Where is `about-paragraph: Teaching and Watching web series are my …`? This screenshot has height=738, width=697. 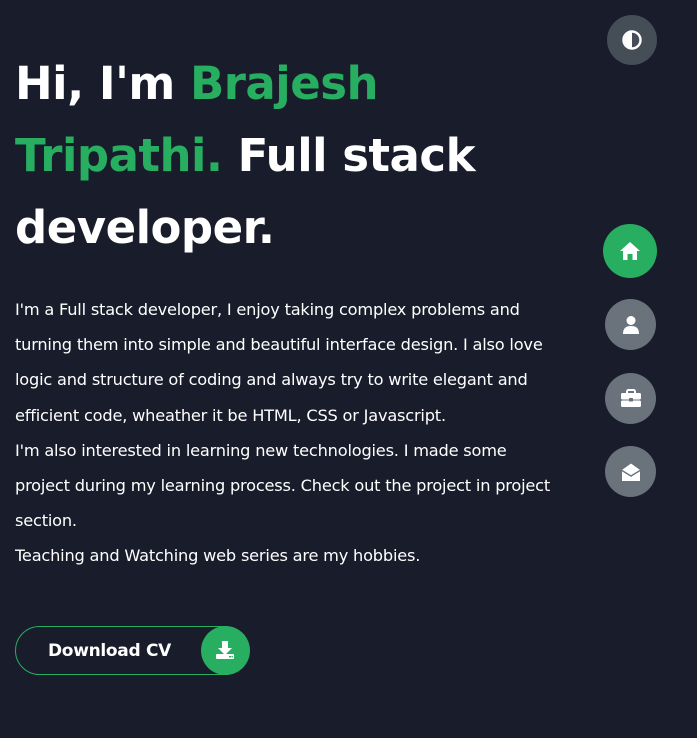 about-paragraph: Teaching and Watching web series are my … is located at coordinates (218, 556).